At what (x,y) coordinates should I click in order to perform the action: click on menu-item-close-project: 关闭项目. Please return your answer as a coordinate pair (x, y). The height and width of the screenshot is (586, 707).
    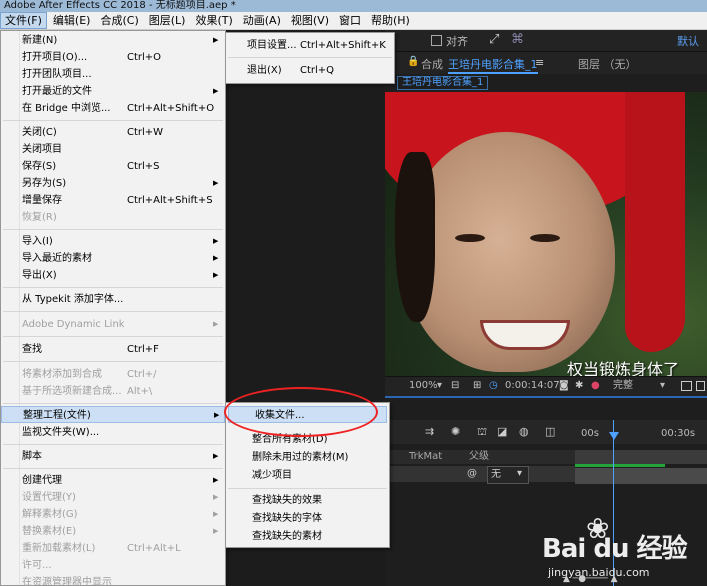
    Looking at the image, I should click on (113, 149).